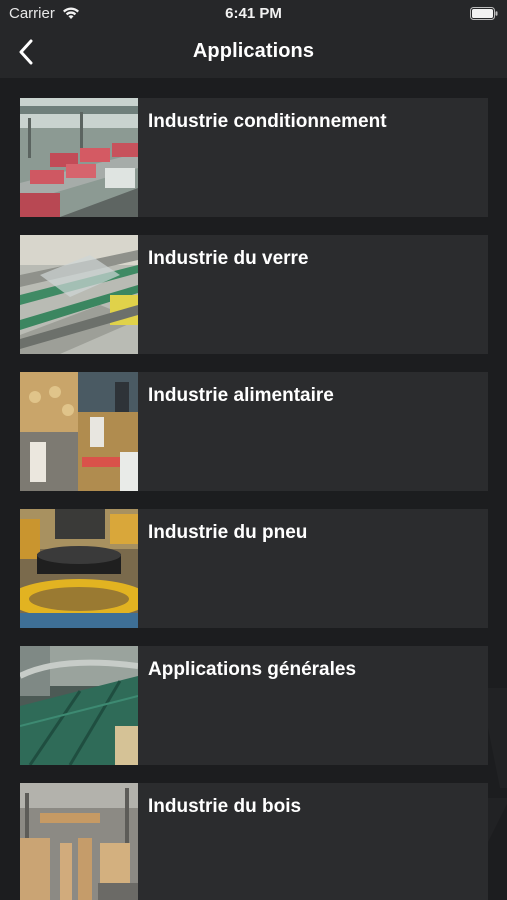 The image size is (507, 900). Describe the element at coordinates (228, 258) in the screenshot. I see `list-item-title: Industrie du verre` at that location.